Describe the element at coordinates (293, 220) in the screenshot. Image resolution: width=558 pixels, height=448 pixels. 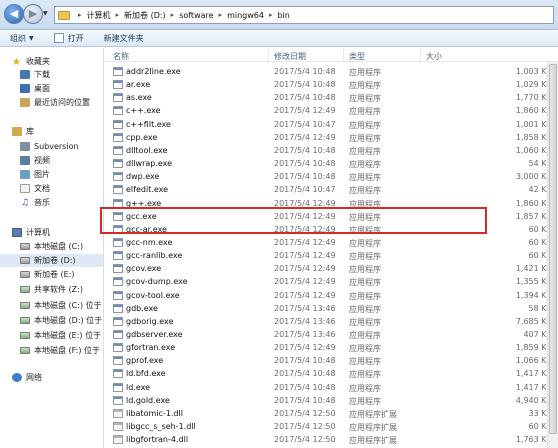
I see `highlight-annotation` at that location.